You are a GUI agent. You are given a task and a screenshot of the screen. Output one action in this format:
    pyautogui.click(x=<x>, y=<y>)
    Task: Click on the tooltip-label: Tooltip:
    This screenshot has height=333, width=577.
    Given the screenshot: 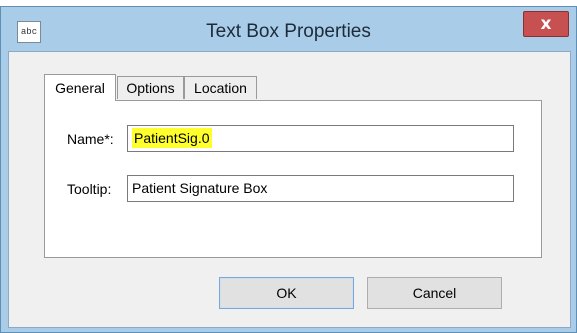 What is the action you would take?
    pyautogui.click(x=89, y=189)
    